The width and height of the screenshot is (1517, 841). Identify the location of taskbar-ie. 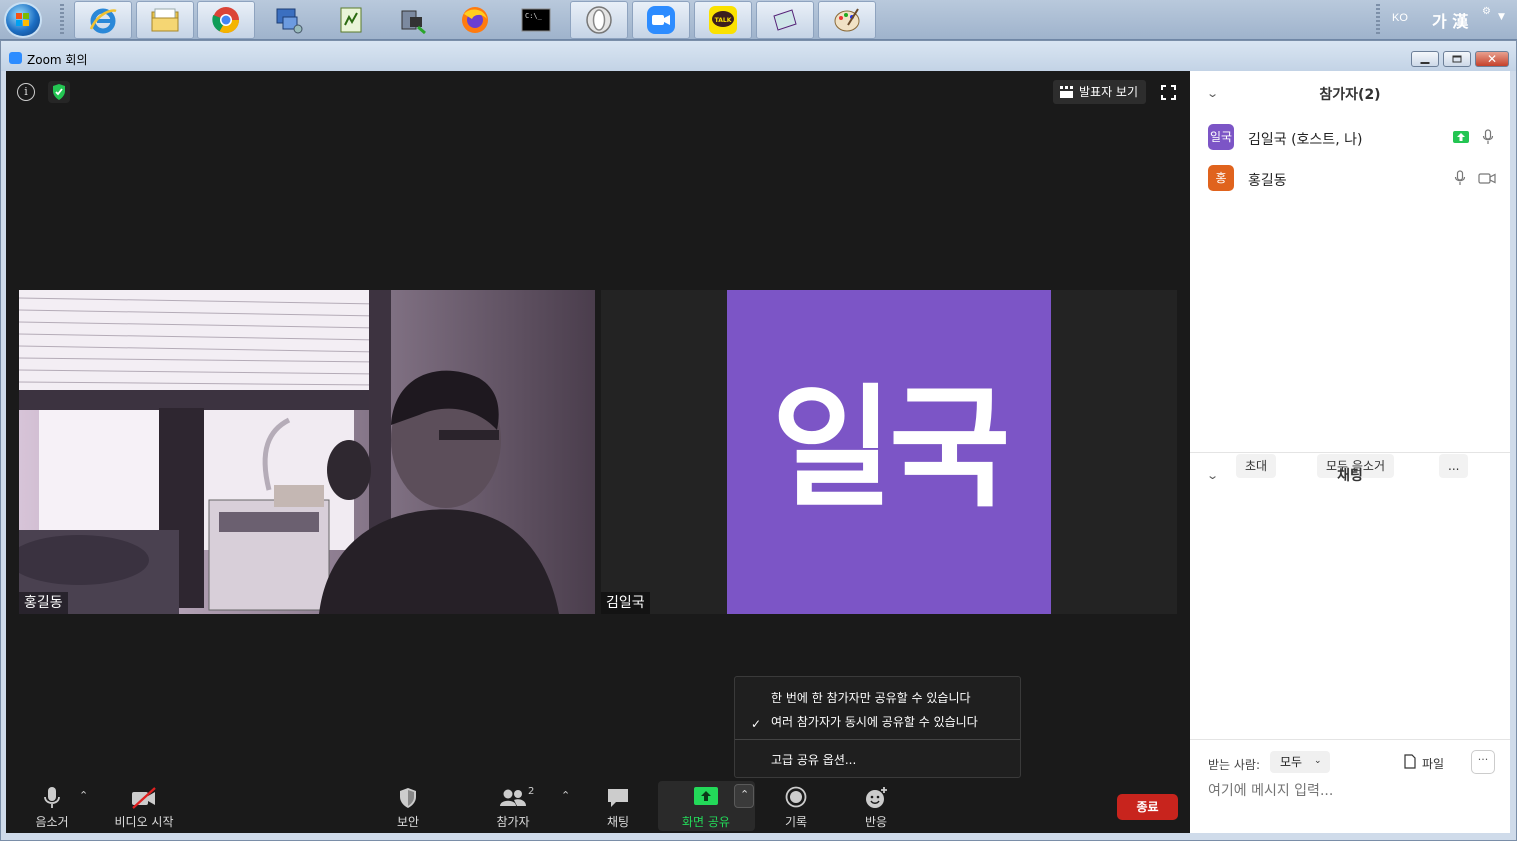
(103, 20).